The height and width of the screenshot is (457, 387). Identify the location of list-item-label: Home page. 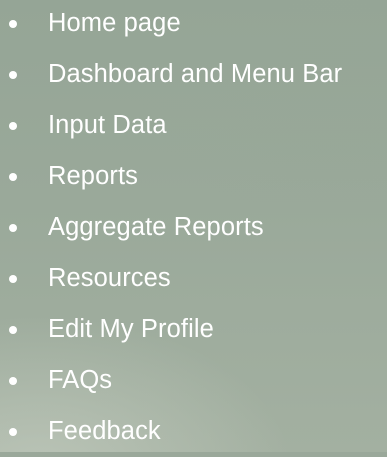
(114, 23).